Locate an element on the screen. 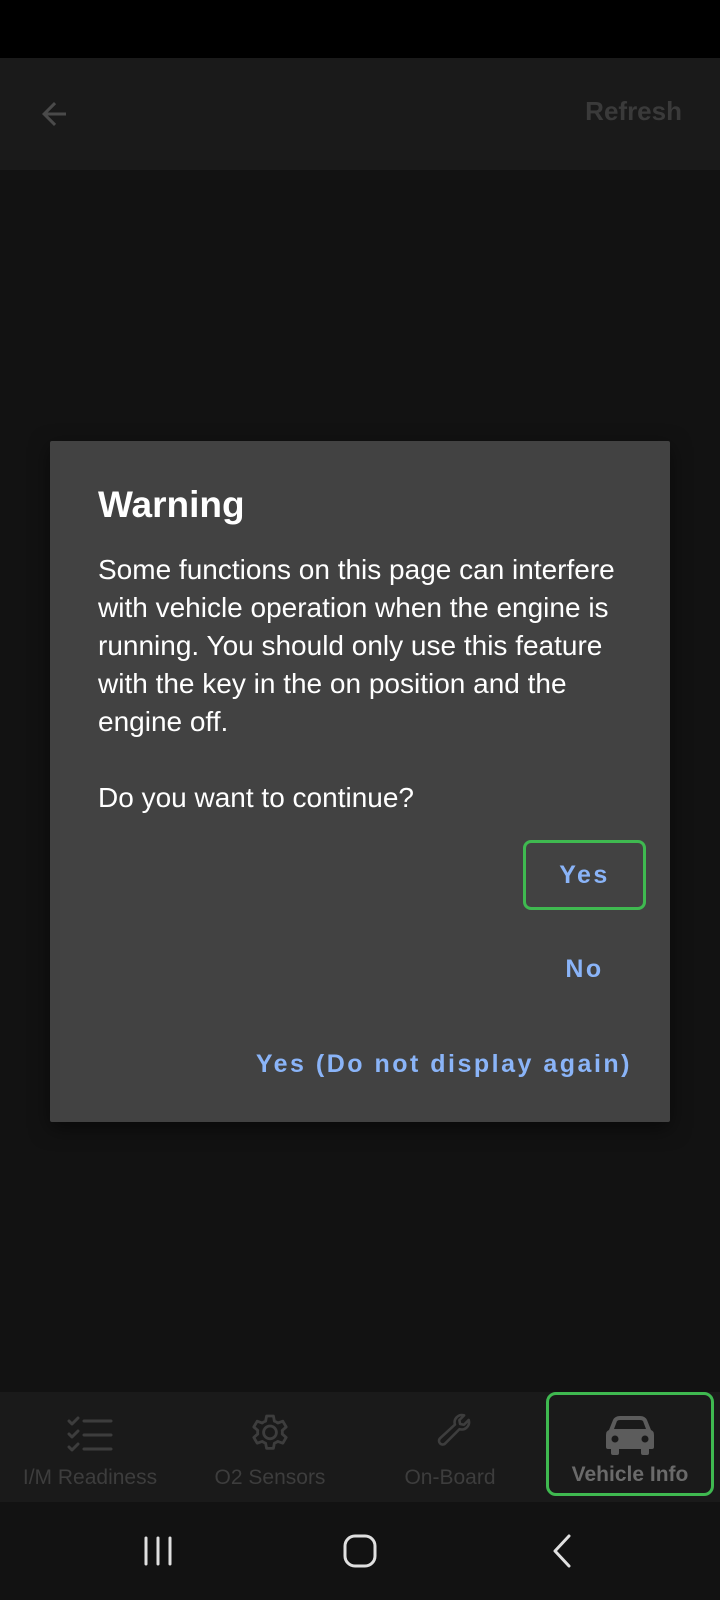  gear-icon is located at coordinates (270, 1435).